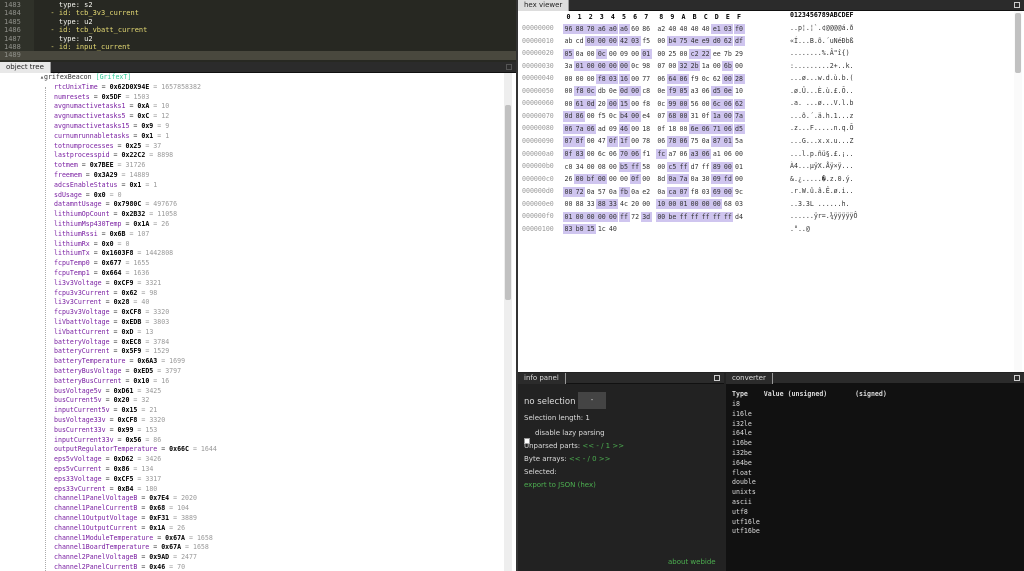 This screenshot has width=1024, height=571. I want to click on hex-byte: c5, so click(672, 166).